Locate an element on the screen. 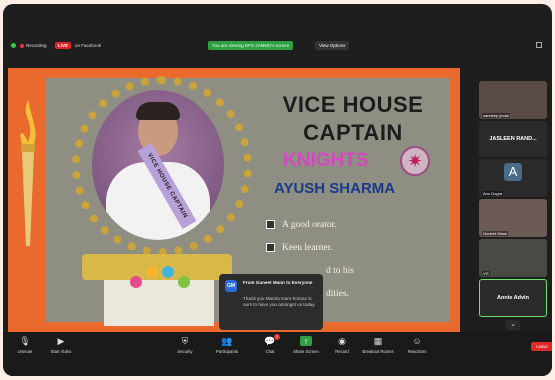 This screenshot has width=555, height=380. record-button: ◉ Record is located at coordinates (342, 345).